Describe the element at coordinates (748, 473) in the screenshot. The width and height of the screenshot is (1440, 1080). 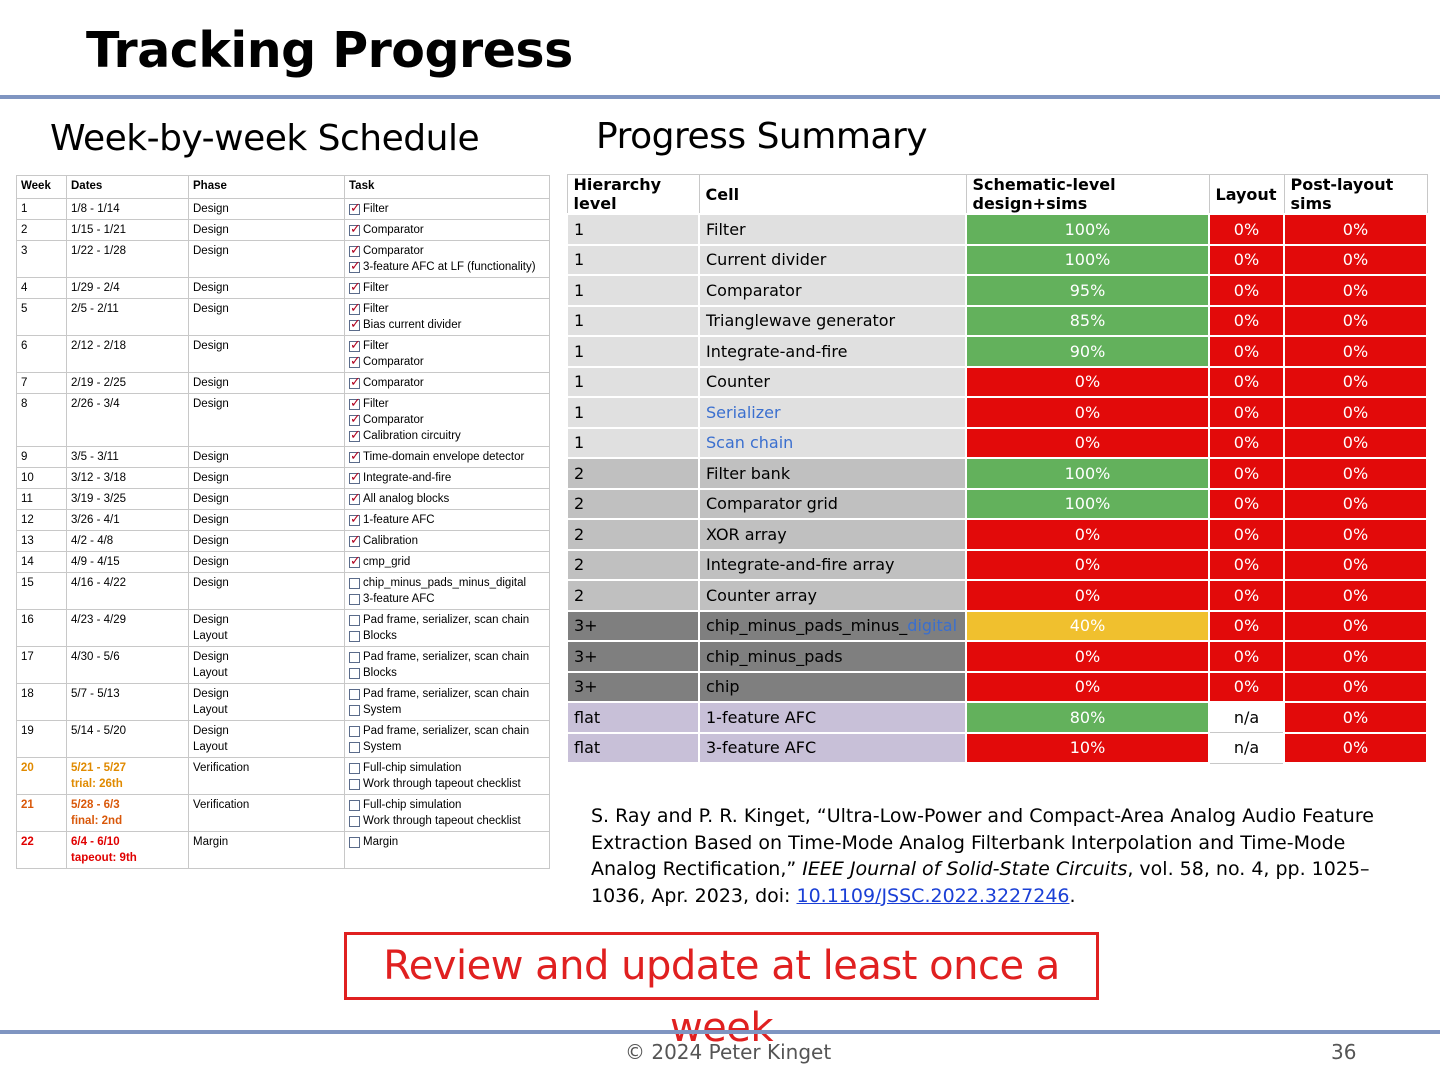
I see `cell-name: Filter bank` at that location.